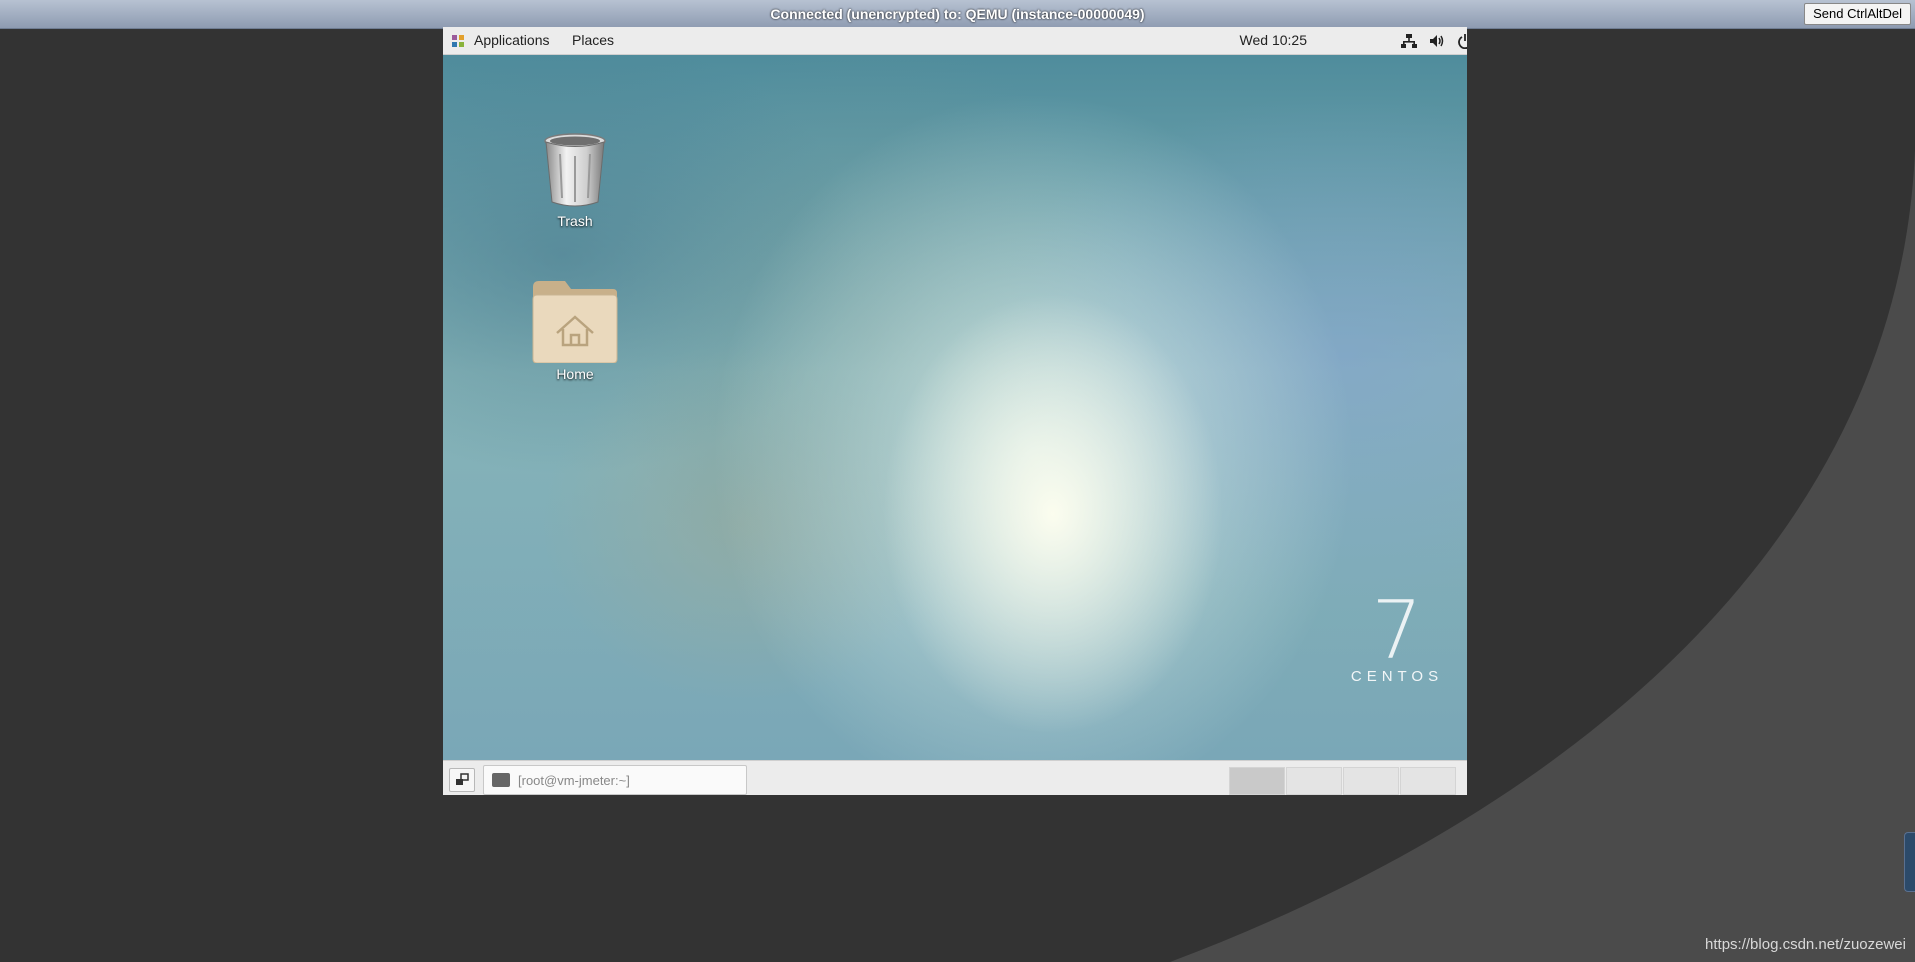  Describe the element at coordinates (458, 41) in the screenshot. I see `applications-logo-icon` at that location.